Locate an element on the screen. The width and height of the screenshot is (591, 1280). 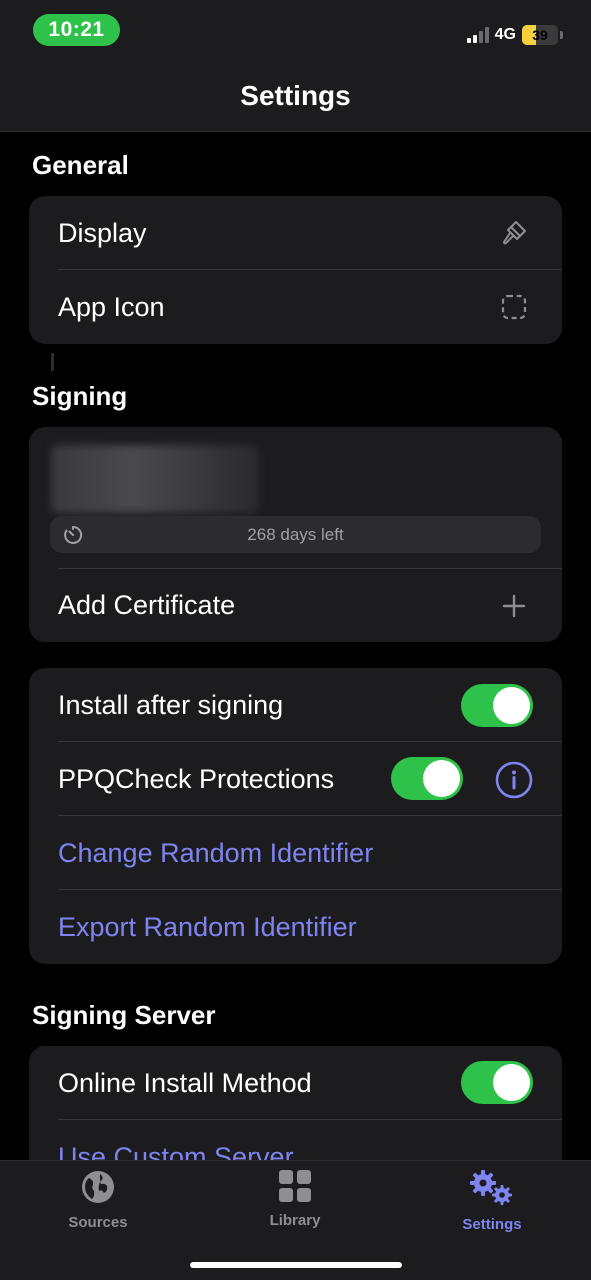
section-title-signing: Signing is located at coordinates (80, 396).